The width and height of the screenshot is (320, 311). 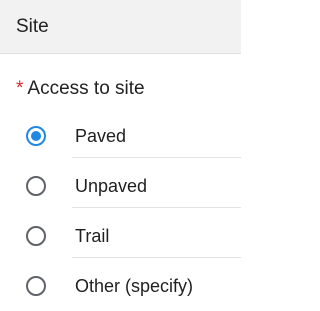 I want to click on required-marker: *, so click(x=20, y=88).